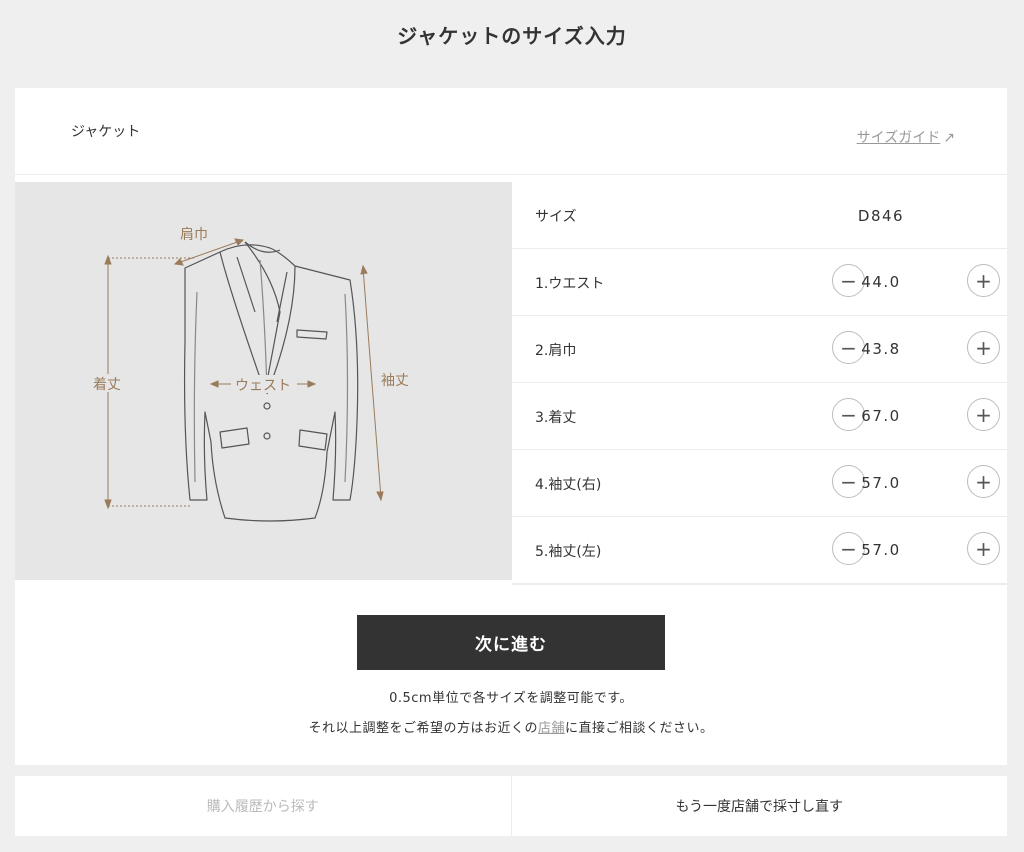  I want to click on measurement-row-length: 3.着丈 − 67.0 +, so click(759, 416).